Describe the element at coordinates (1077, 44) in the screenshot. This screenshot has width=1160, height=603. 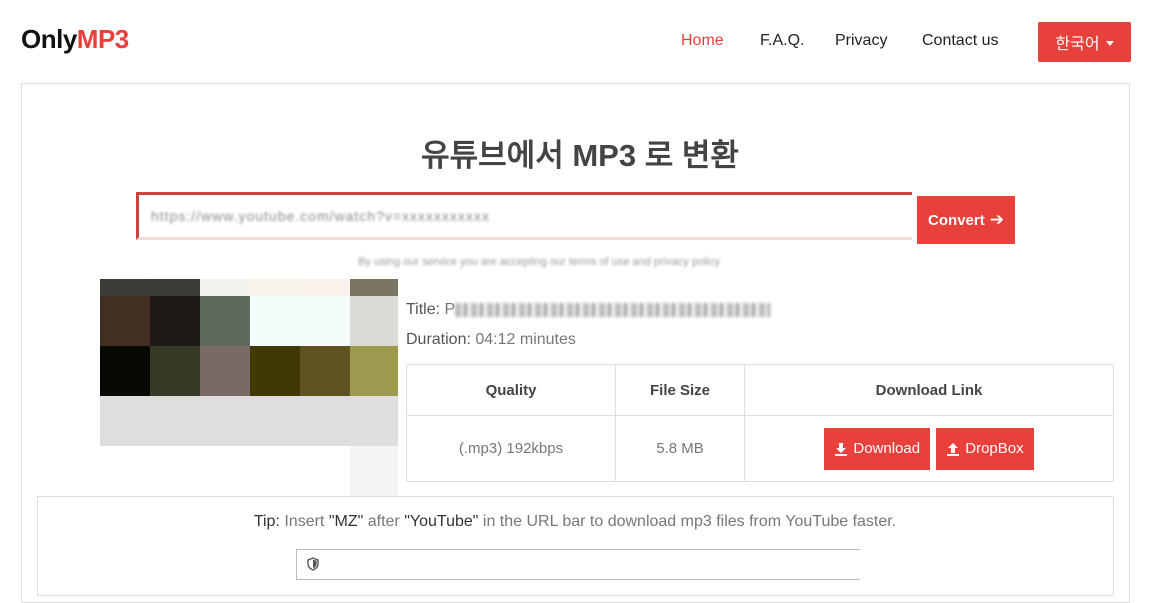
I see `language-label: 한국어` at that location.